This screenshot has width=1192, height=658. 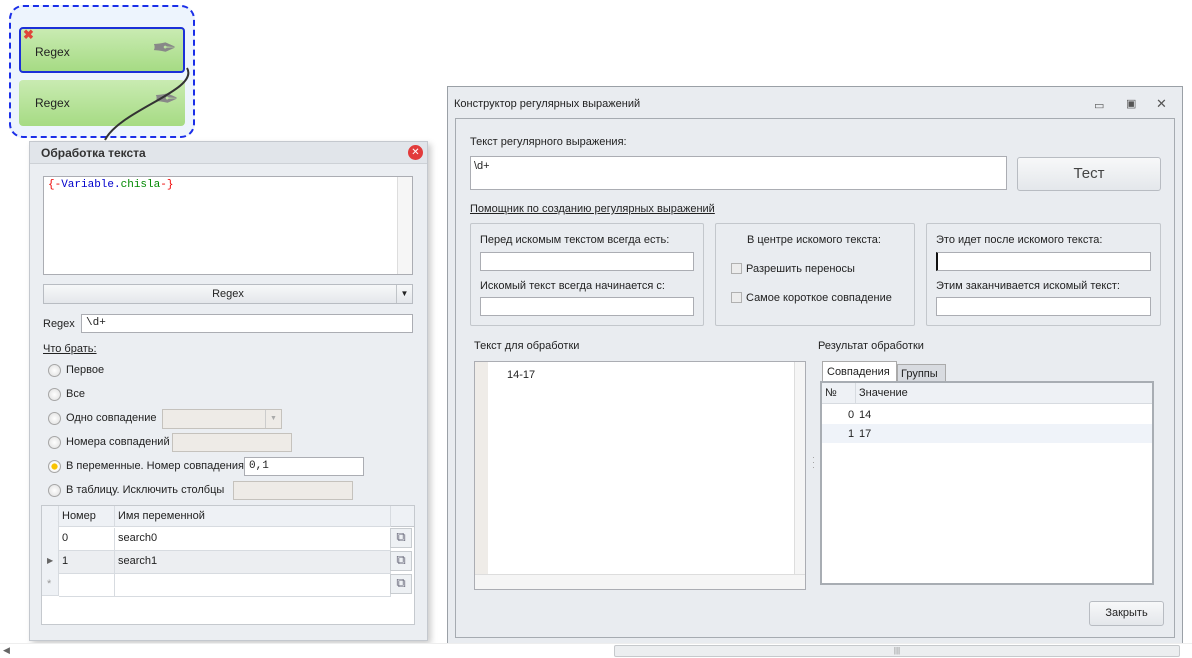 I want to click on result-label: Результат обработки, so click(x=871, y=346).